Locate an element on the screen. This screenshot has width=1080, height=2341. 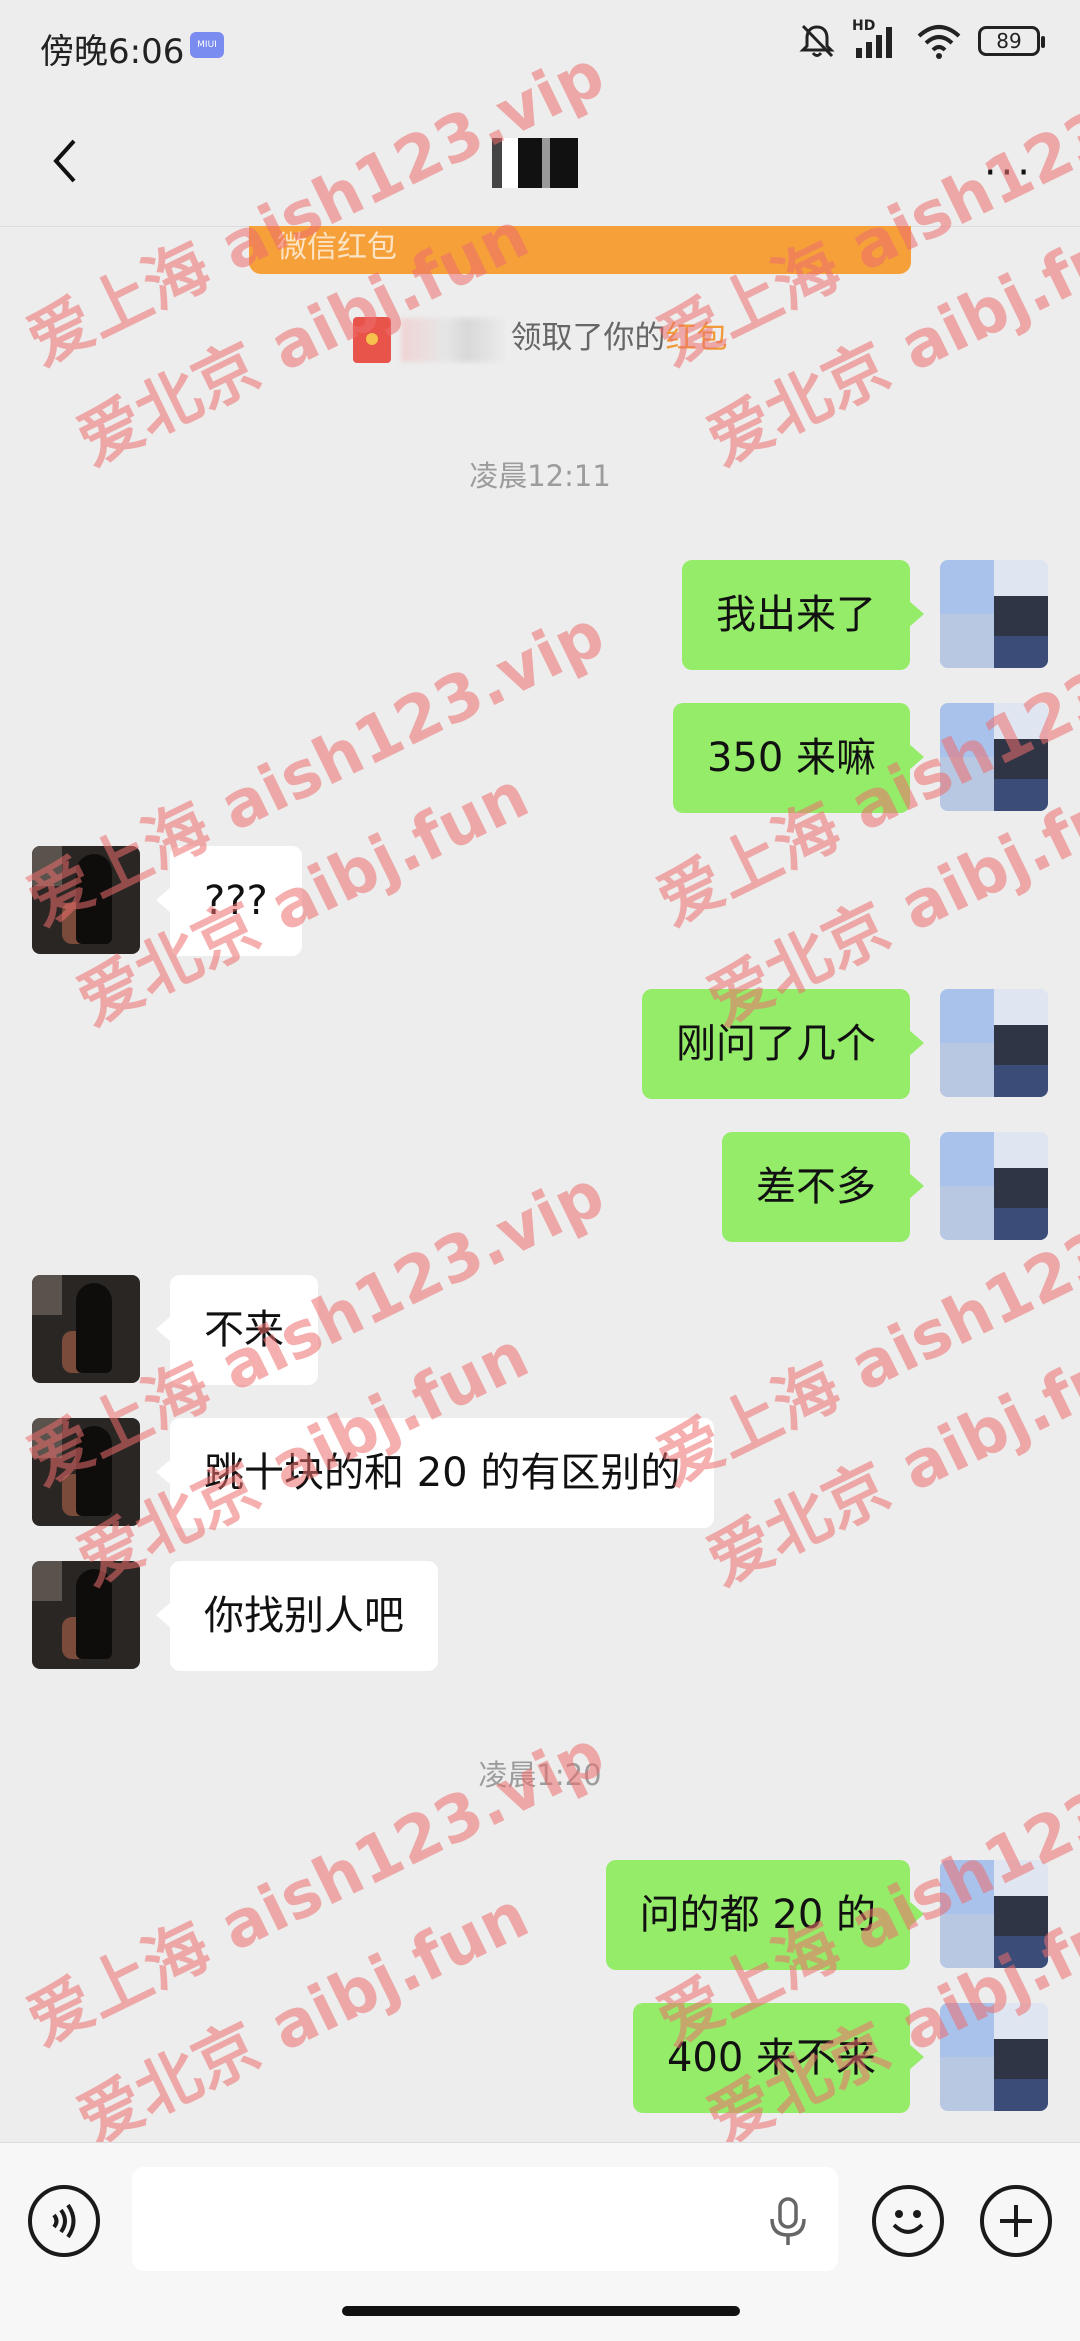
note-highlight-link: 红包 is located at coordinates (697, 338).